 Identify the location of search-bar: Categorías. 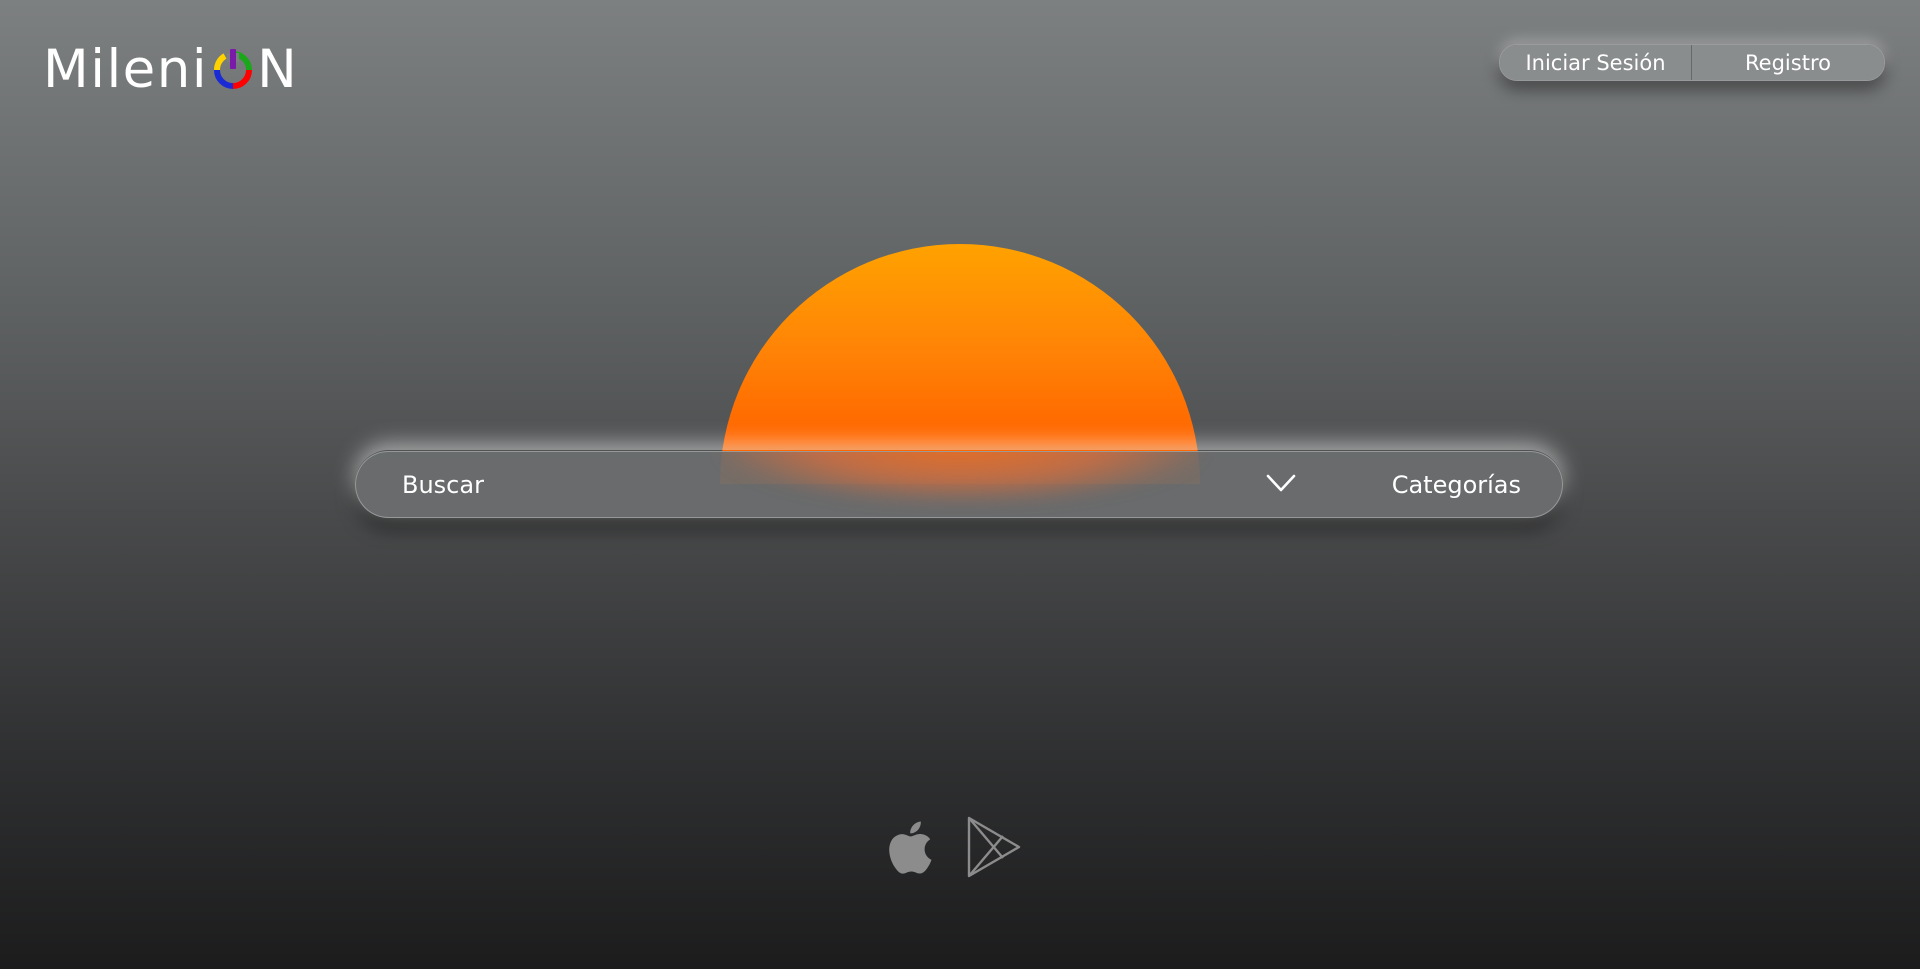
(959, 484).